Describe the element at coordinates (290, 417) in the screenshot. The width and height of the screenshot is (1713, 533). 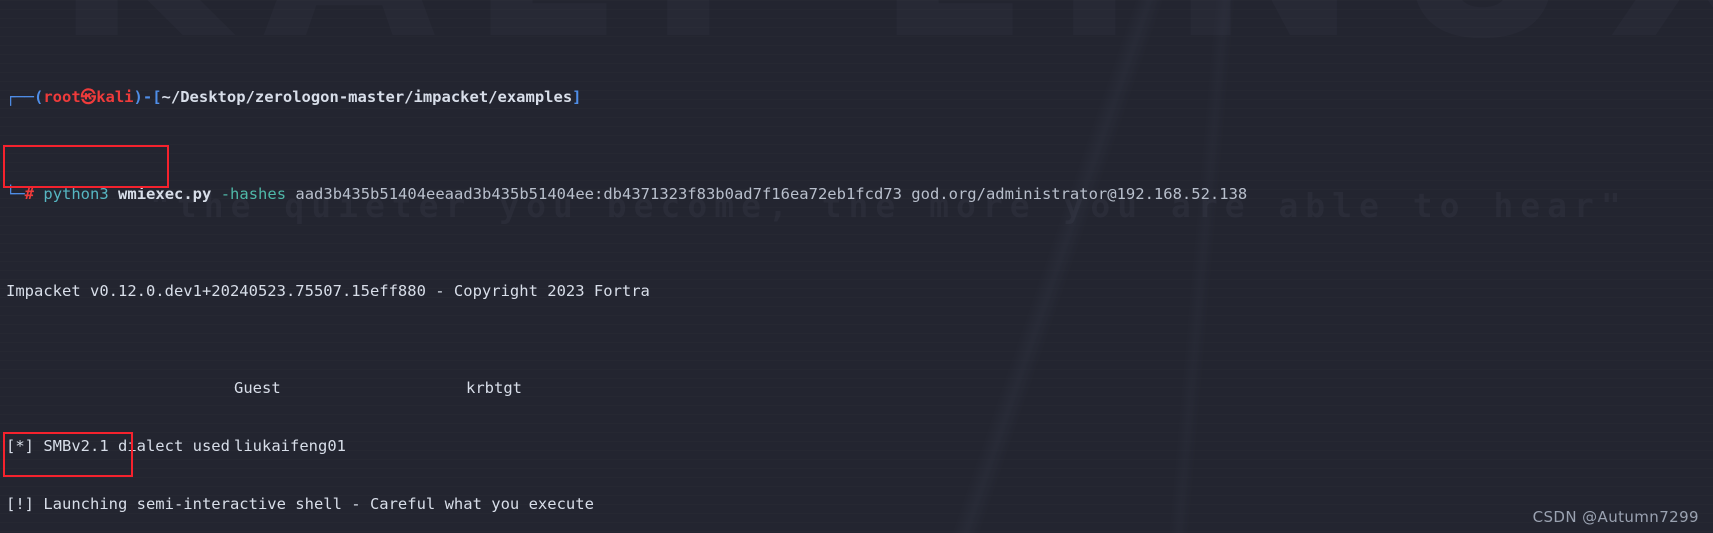
I see `table-column-2: Guest liukaifeng01` at that location.